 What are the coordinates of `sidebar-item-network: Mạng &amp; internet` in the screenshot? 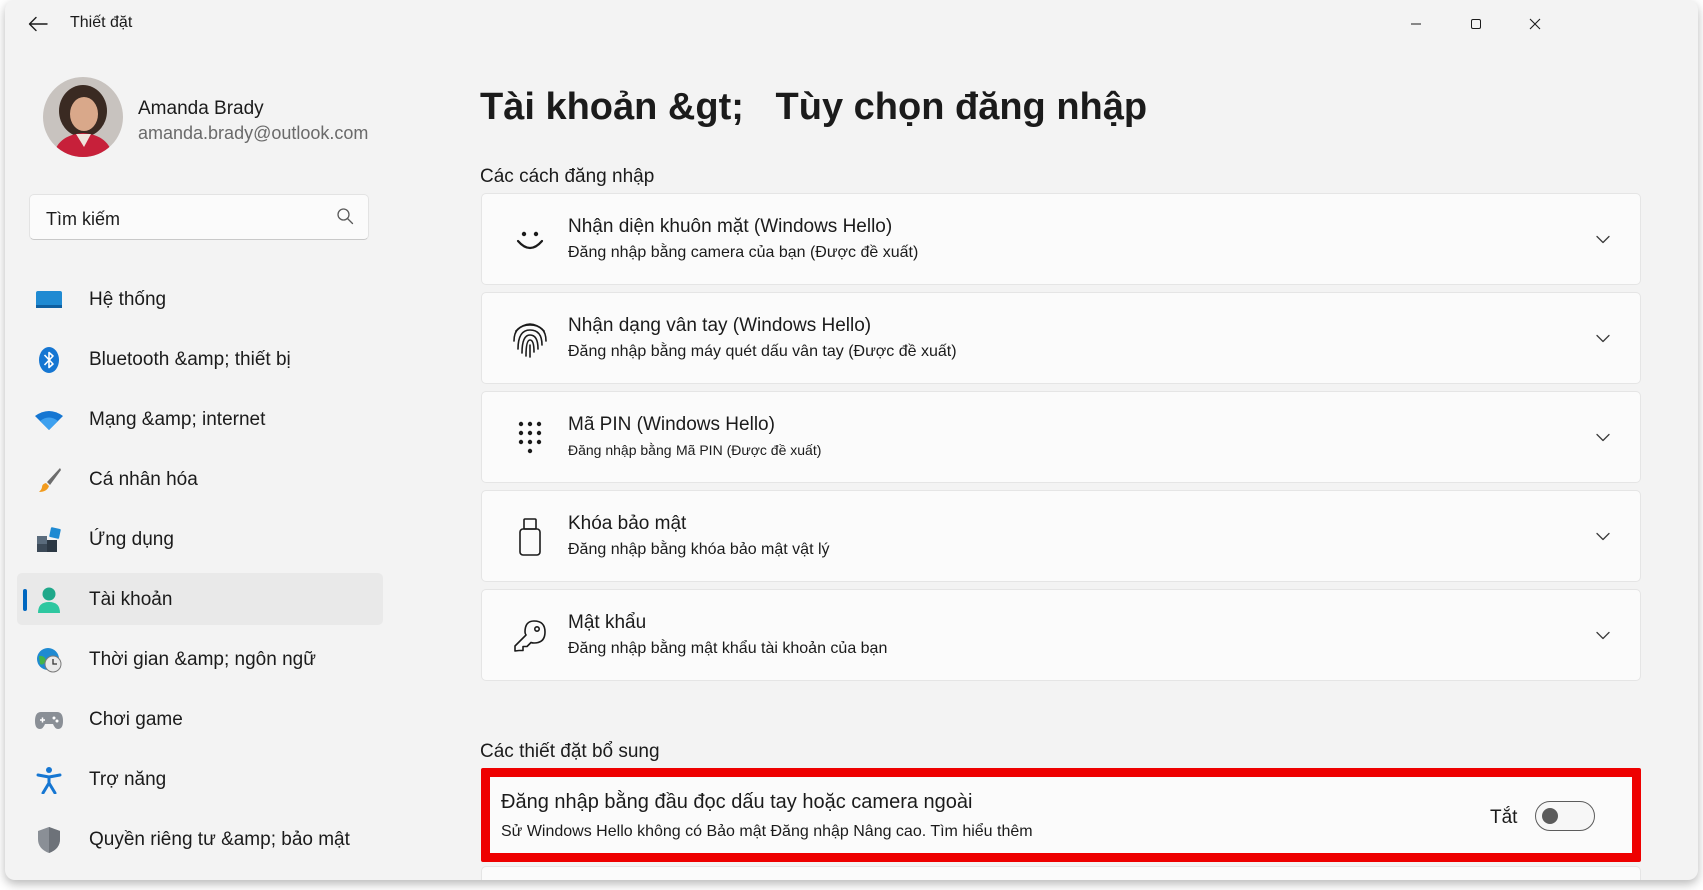 It's located at (200, 419).